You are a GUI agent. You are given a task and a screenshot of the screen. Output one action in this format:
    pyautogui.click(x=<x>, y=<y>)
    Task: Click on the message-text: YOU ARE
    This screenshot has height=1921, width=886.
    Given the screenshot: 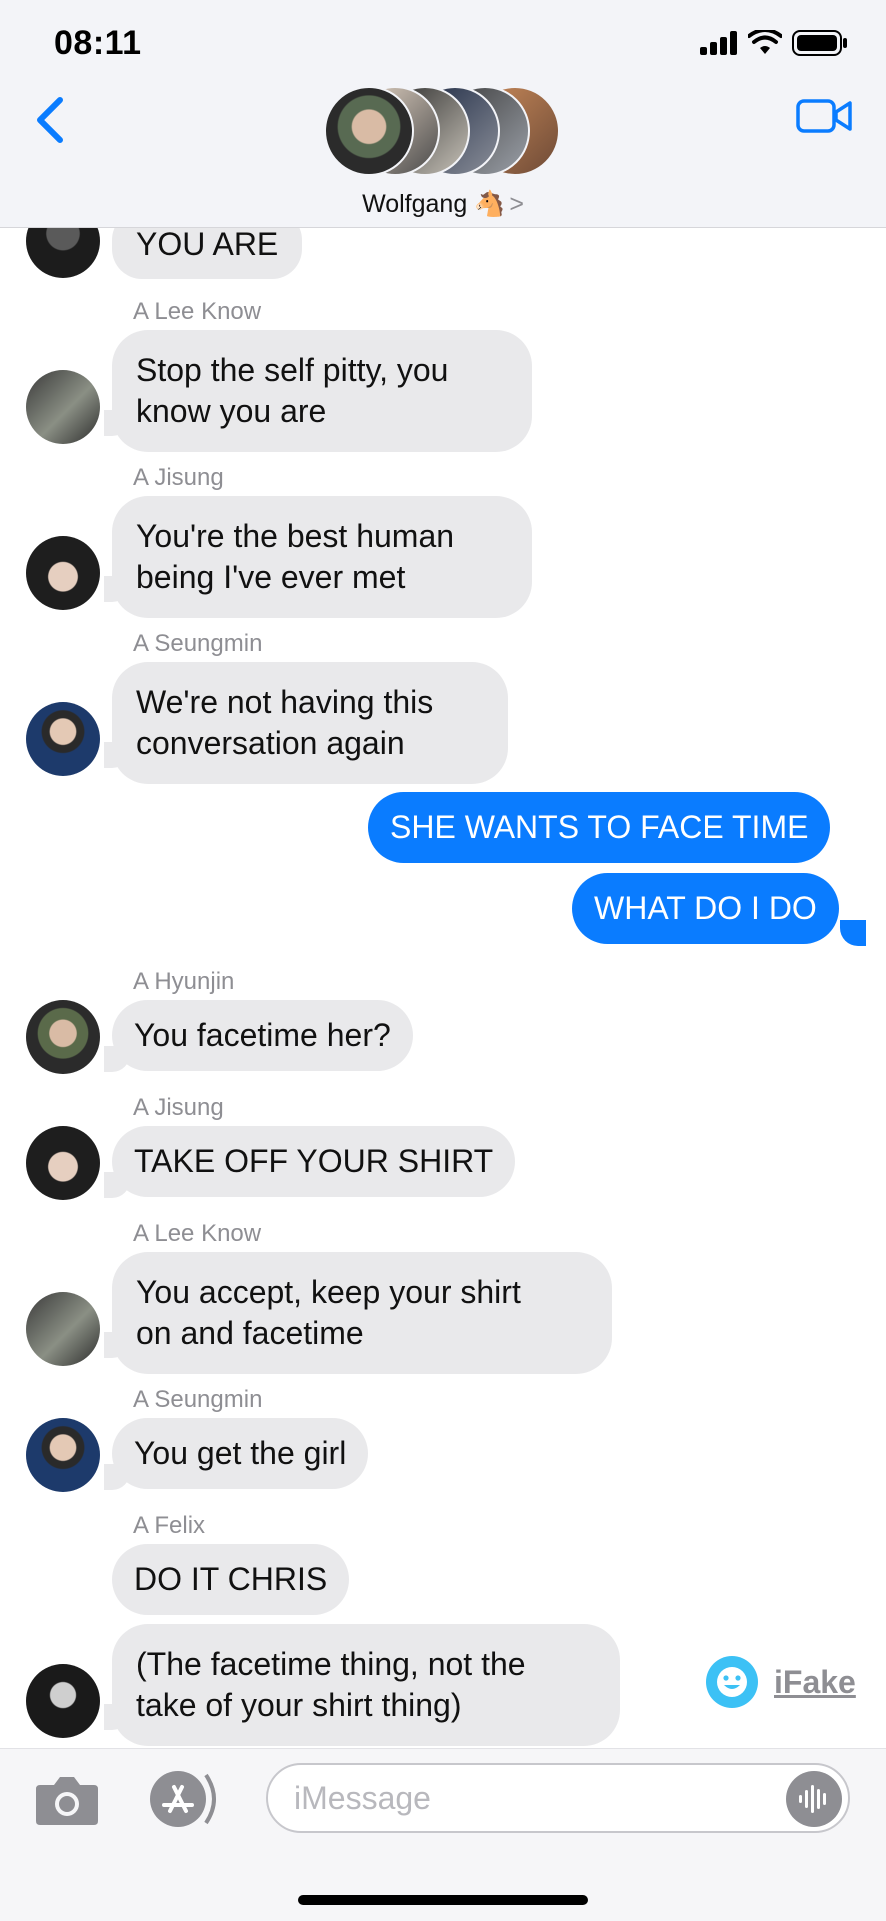 What is the action you would take?
    pyautogui.click(x=207, y=244)
    